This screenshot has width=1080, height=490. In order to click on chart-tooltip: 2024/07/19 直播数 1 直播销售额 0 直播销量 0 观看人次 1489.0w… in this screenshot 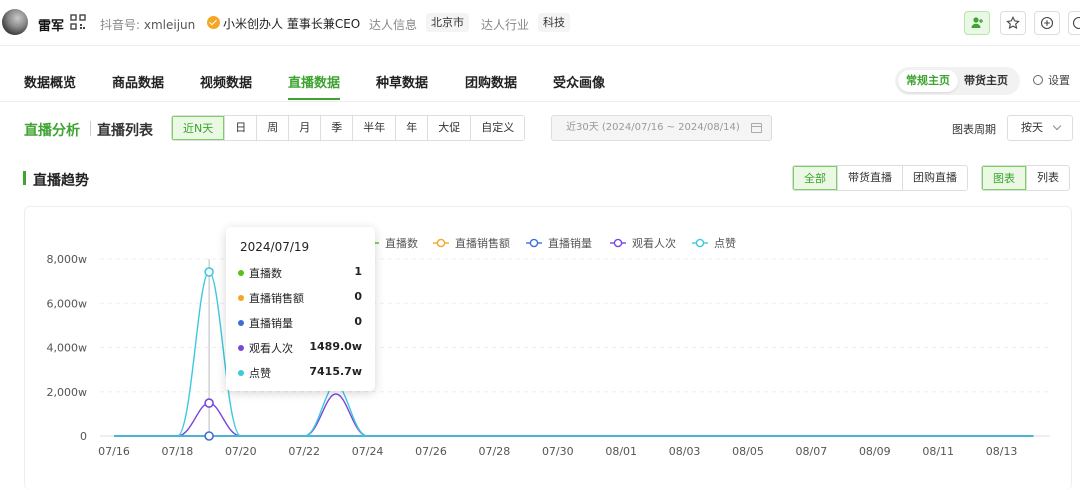, I will do `click(300, 309)`.